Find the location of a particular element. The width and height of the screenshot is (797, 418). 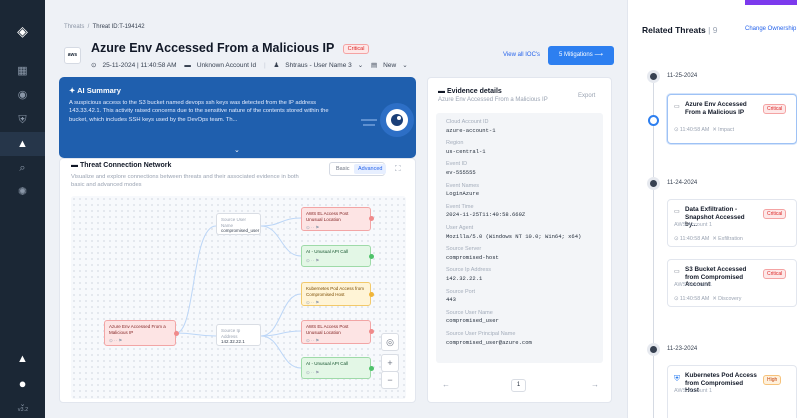

node-label-key: Source Ip Address is located at coordinates (231, 333).